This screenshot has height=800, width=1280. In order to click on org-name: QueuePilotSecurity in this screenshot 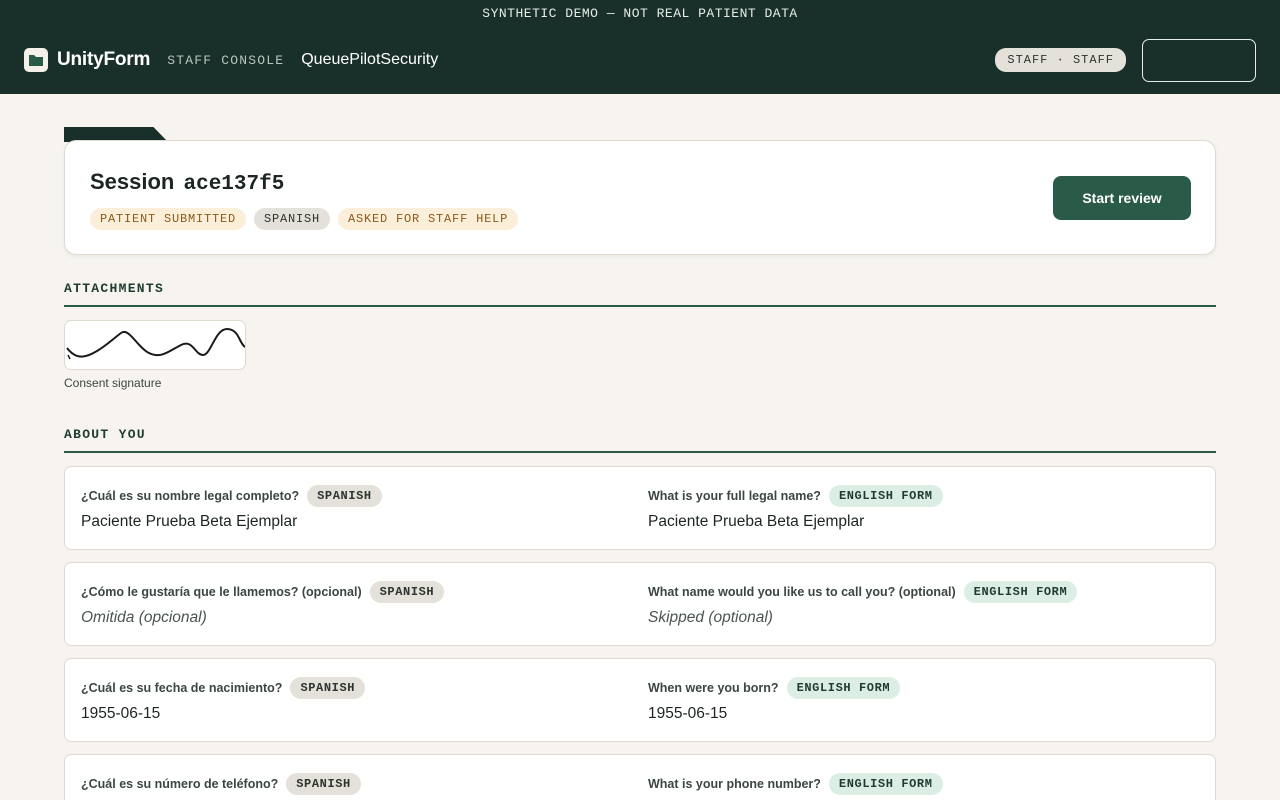, I will do `click(370, 59)`.